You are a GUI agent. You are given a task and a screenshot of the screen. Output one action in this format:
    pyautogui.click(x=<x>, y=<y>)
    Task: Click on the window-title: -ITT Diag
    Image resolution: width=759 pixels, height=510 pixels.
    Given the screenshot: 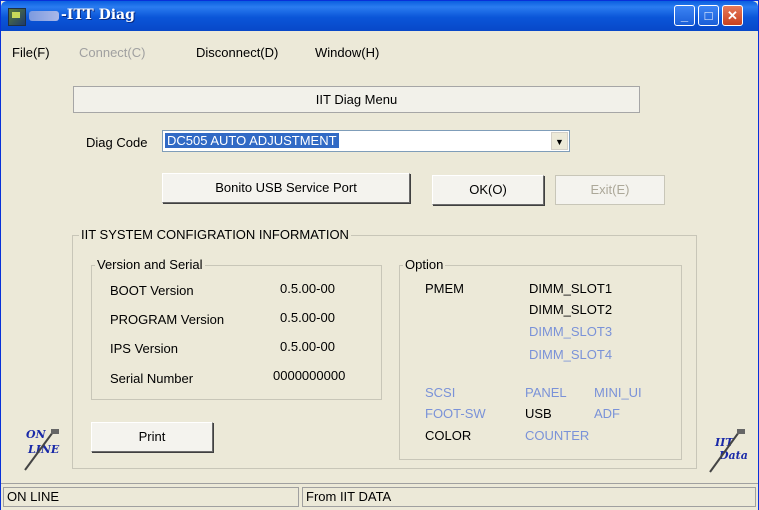 What is the action you would take?
    pyautogui.click(x=98, y=15)
    